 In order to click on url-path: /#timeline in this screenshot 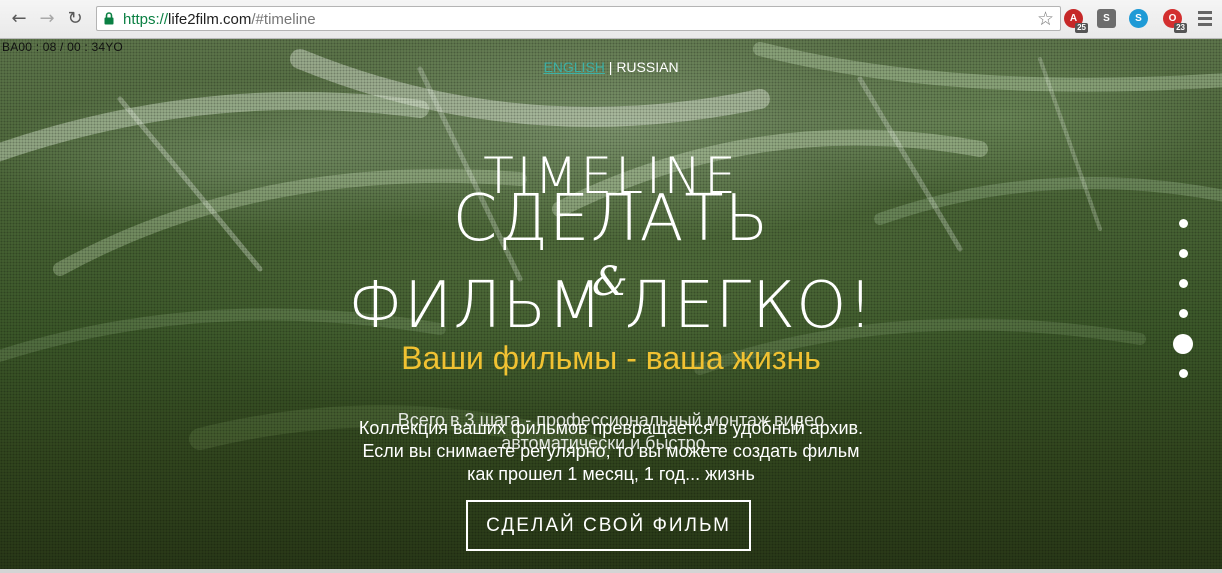, I will do `click(283, 19)`.